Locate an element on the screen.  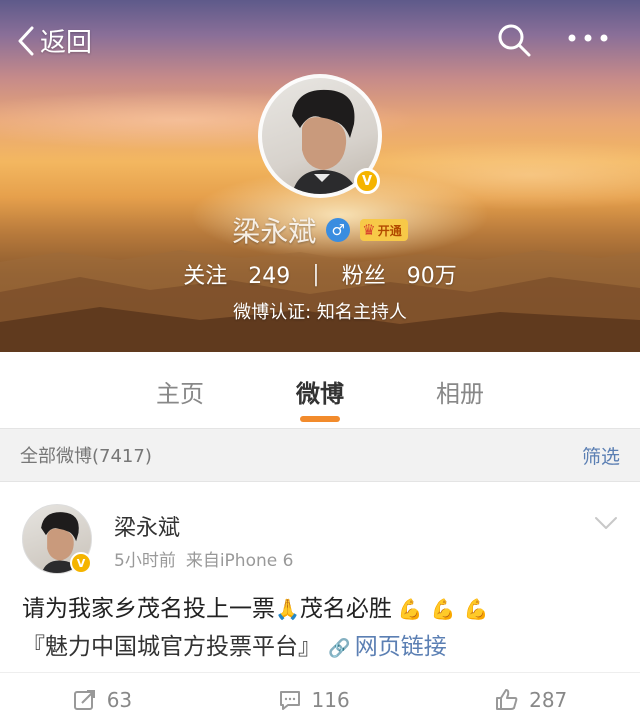
like-button: 287 is located at coordinates (531, 700).